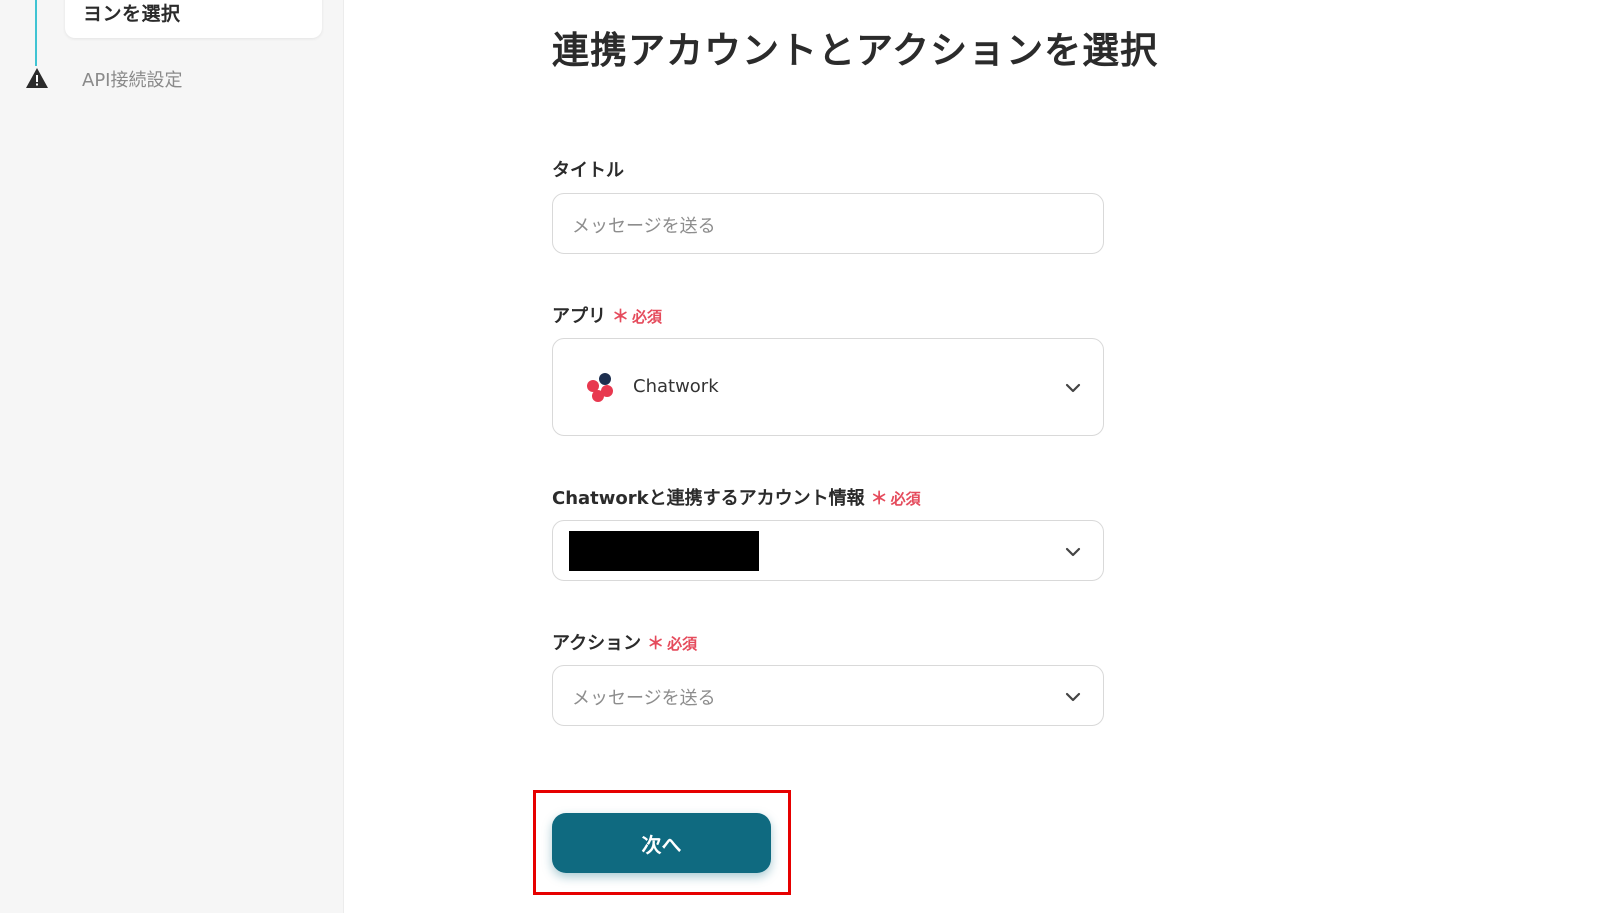 The image size is (1600, 913). What do you see at coordinates (828, 695) in the screenshot?
I see `action-select: メッセージを送る` at bounding box center [828, 695].